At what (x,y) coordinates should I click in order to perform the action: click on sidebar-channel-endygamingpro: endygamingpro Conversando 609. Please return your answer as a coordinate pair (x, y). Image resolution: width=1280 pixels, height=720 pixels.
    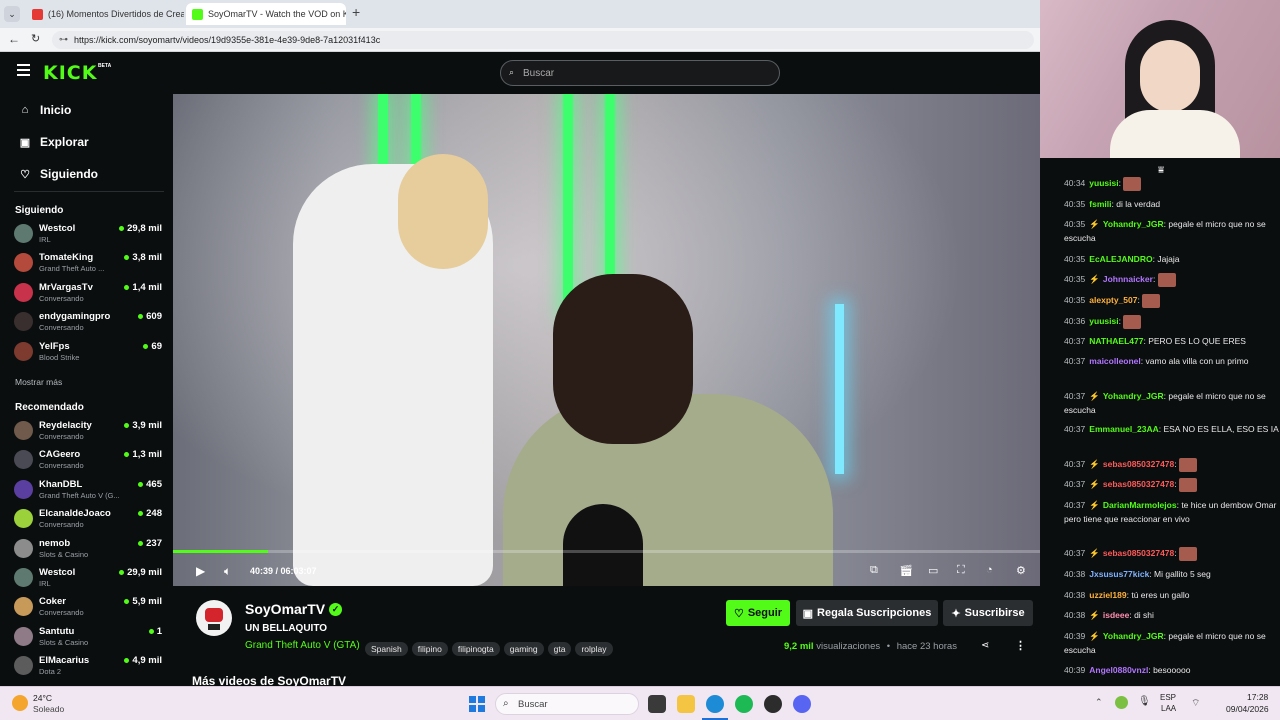
    Looking at the image, I should click on (88, 322).